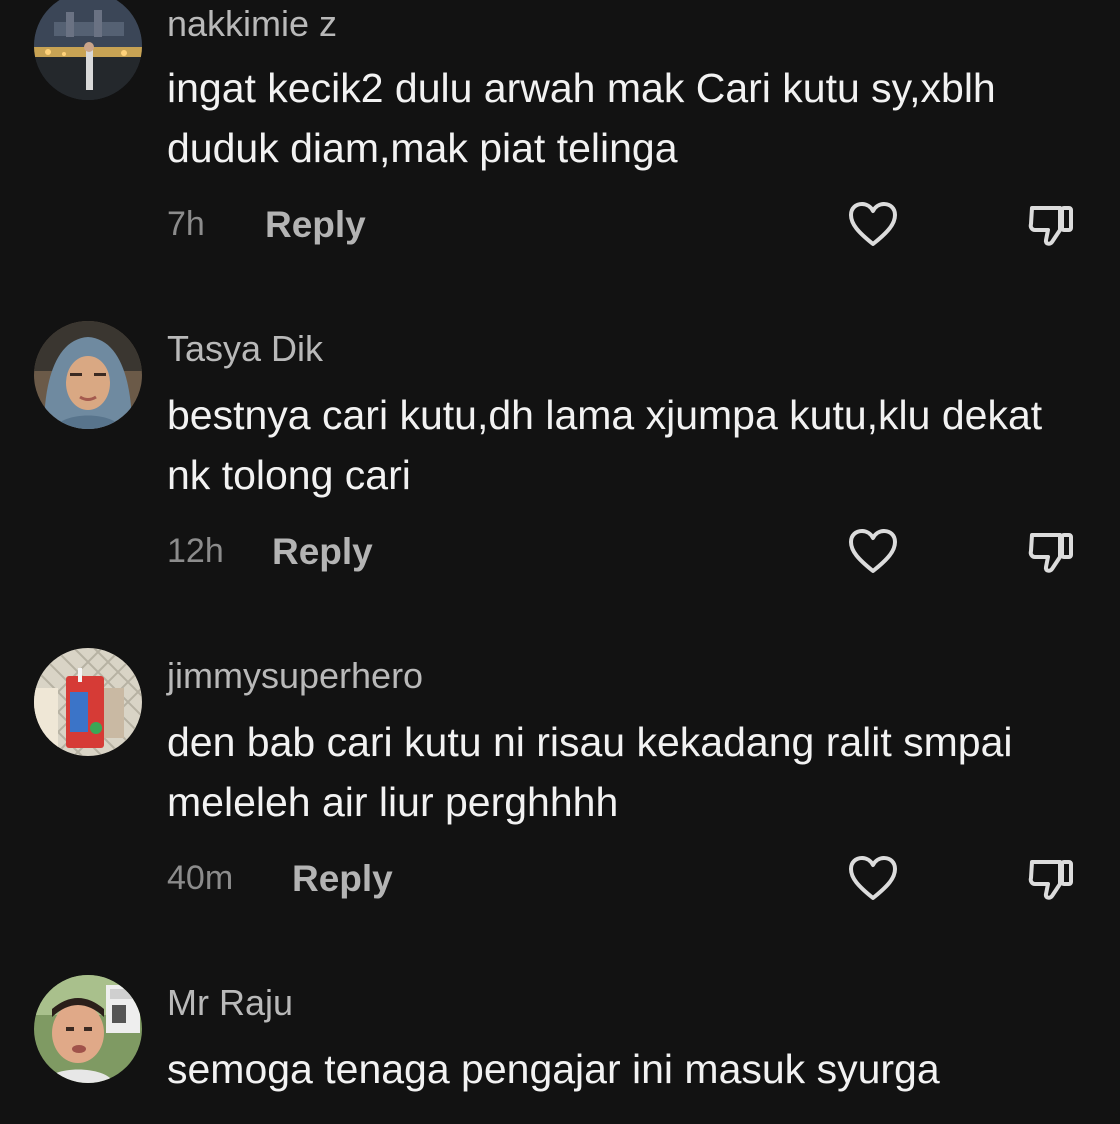 This screenshot has height=1124, width=1120. Describe the element at coordinates (252, 24) in the screenshot. I see `comment-username: nakkimie z` at that location.